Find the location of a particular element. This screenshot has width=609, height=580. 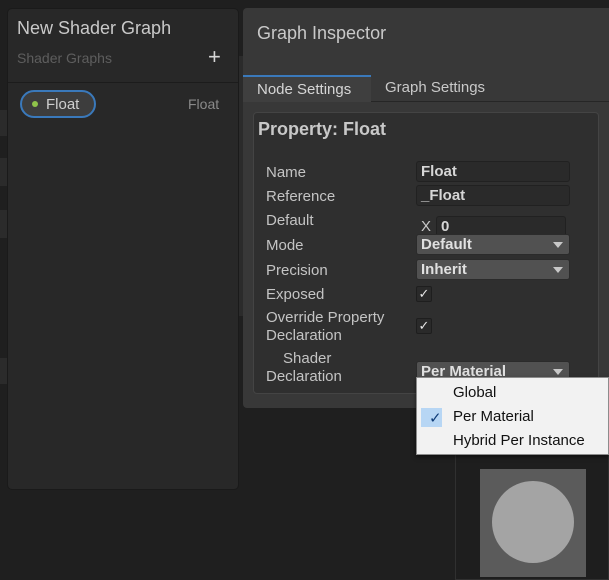

tab-node-settings: Node Settings is located at coordinates (307, 88).